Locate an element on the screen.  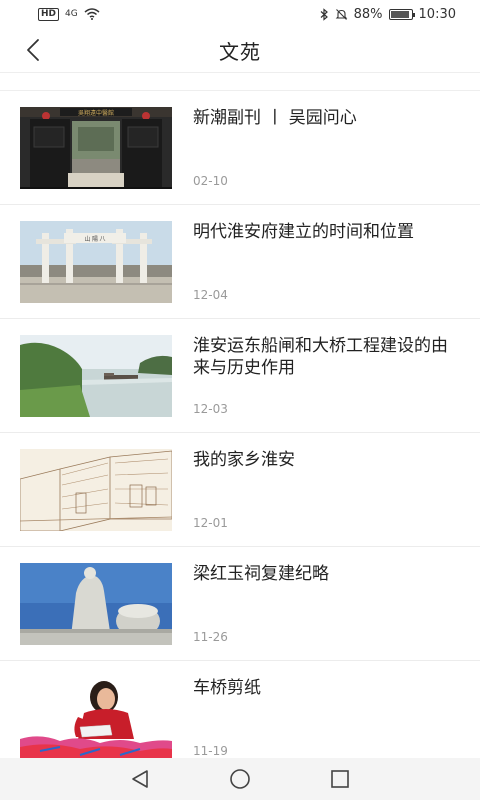
river-barge-image is located at coordinates (96, 376).